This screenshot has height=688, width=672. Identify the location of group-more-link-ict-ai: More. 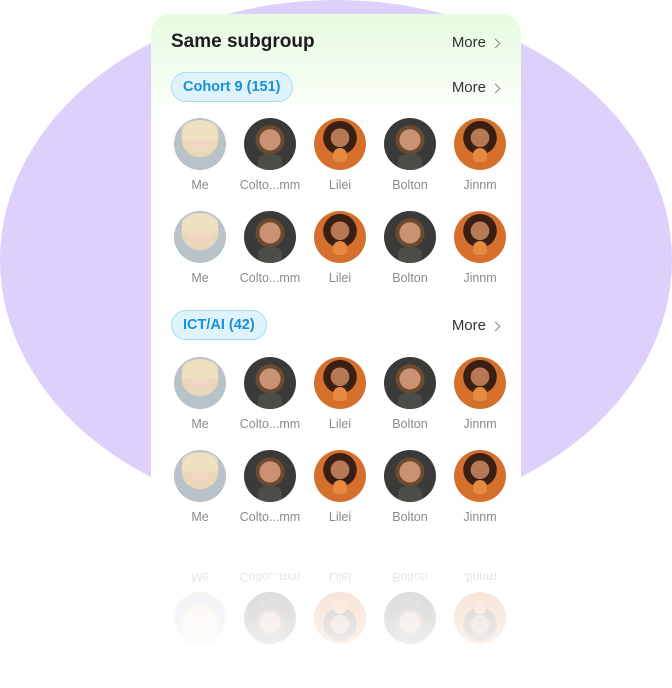
(476, 325).